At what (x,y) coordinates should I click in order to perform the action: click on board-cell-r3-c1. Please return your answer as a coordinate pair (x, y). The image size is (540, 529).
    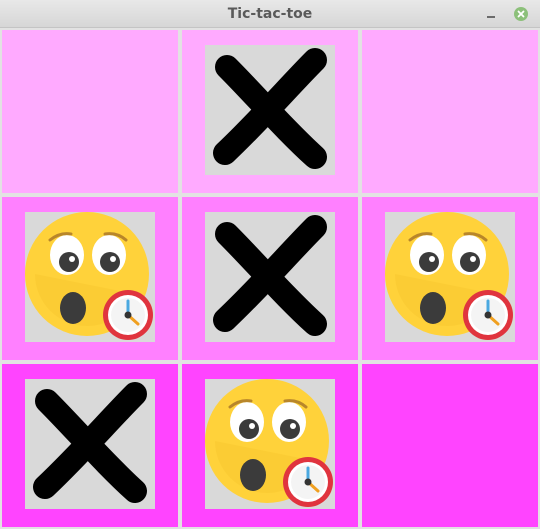
    Looking at the image, I should click on (90, 445).